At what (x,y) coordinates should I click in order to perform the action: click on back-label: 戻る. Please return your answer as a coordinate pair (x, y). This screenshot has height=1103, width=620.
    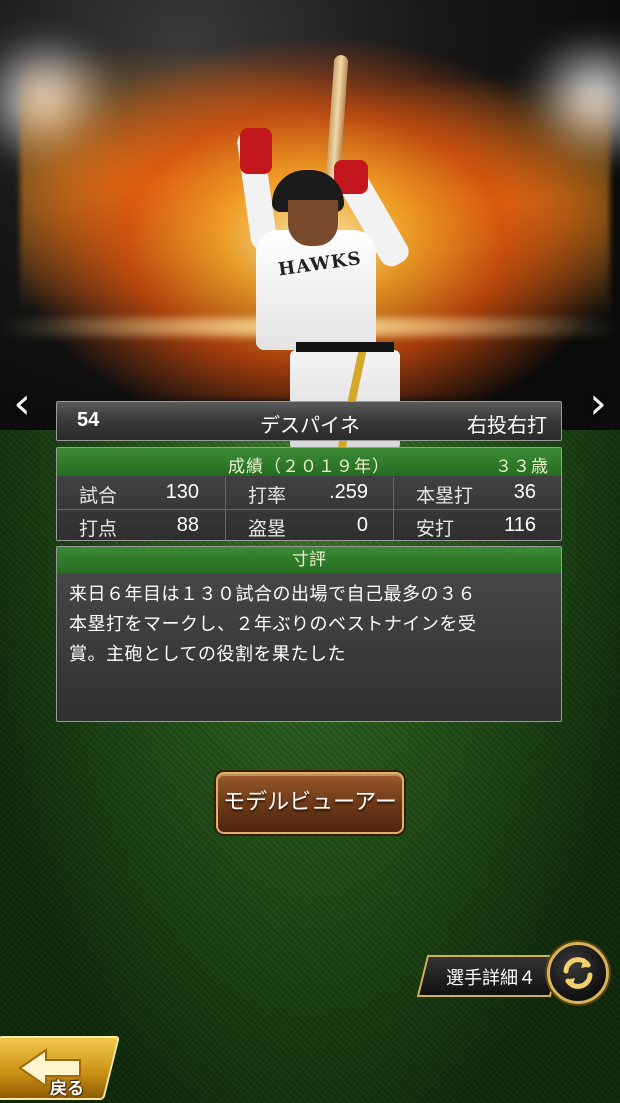
    Looking at the image, I should click on (67, 1086).